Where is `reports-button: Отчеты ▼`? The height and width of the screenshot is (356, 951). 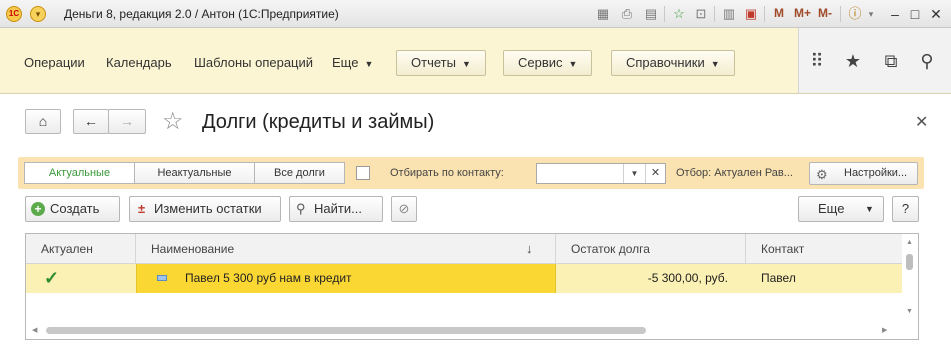
reports-button: Отчеты ▼ is located at coordinates (441, 63).